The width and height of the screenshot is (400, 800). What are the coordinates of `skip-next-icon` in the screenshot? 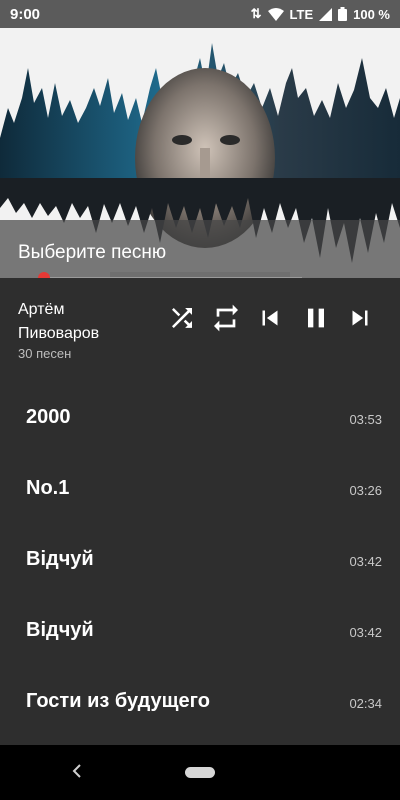 It's located at (360, 318).